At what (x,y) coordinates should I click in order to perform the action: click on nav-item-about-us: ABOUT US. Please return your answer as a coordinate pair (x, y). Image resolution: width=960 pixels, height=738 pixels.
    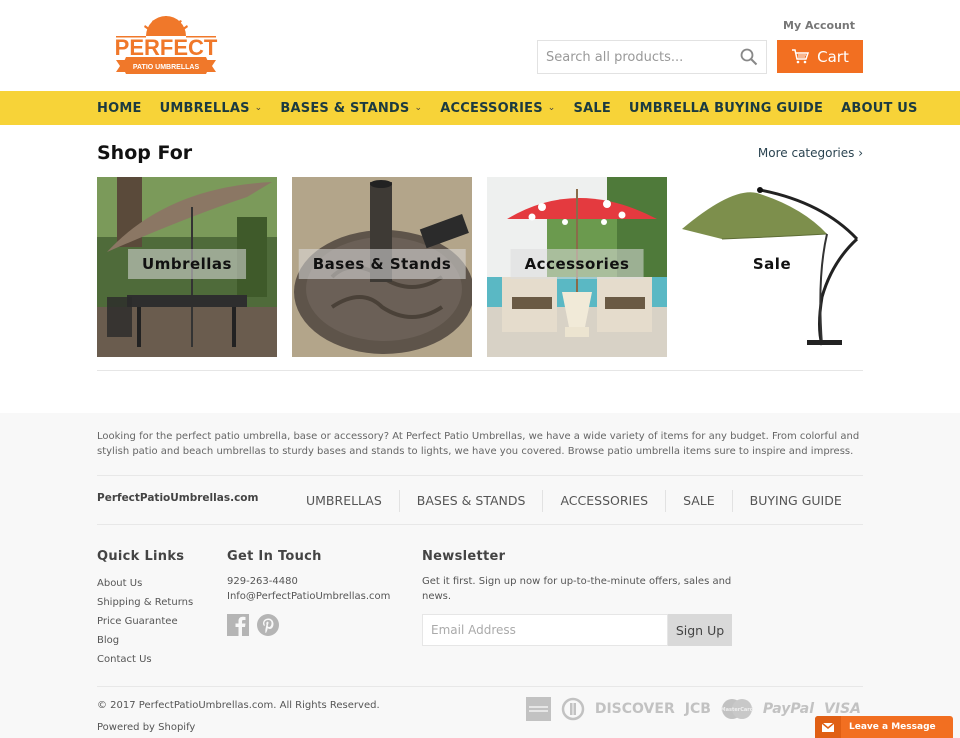
    Looking at the image, I should click on (879, 108).